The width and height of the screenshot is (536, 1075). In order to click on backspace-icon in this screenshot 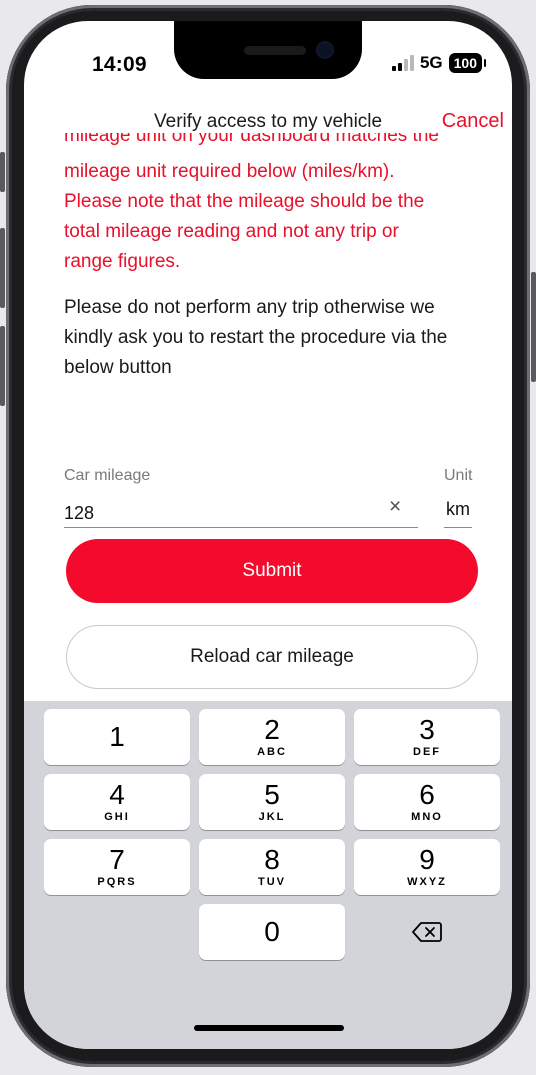, I will do `click(427, 932)`.